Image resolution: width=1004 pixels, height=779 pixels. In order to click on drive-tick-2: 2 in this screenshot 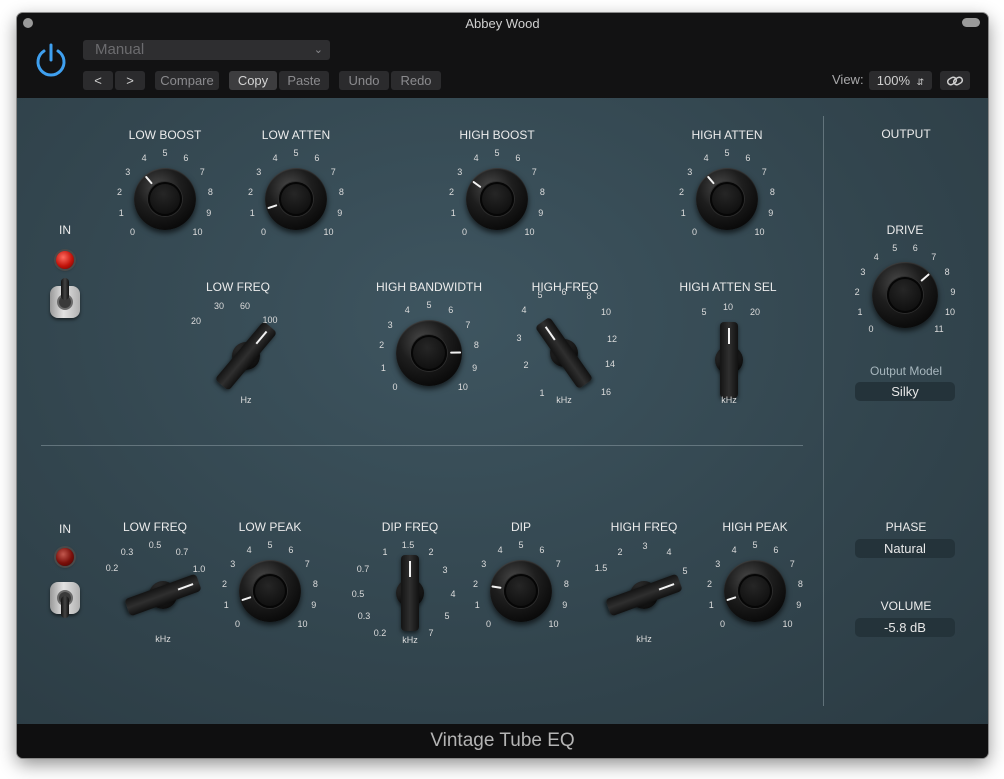, I will do `click(857, 291)`.